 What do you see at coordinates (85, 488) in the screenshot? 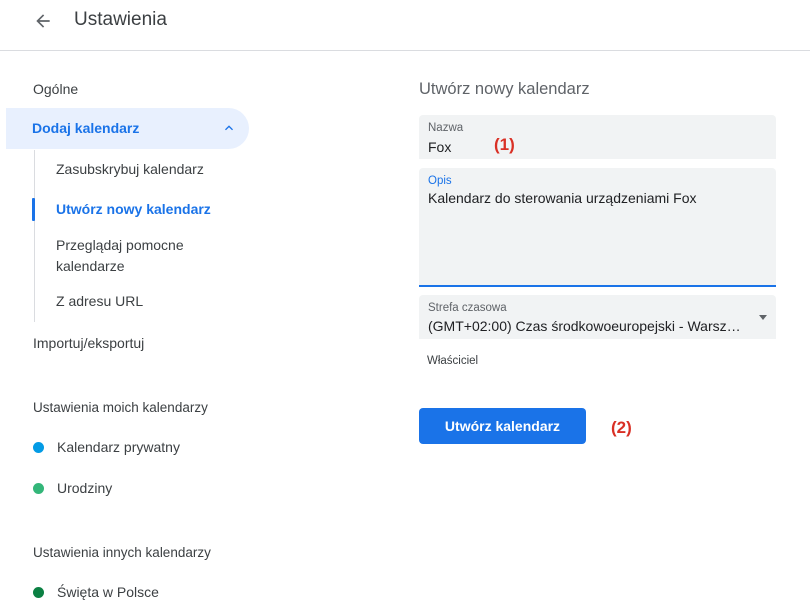
I see `calendar-name: Urodziny` at bounding box center [85, 488].